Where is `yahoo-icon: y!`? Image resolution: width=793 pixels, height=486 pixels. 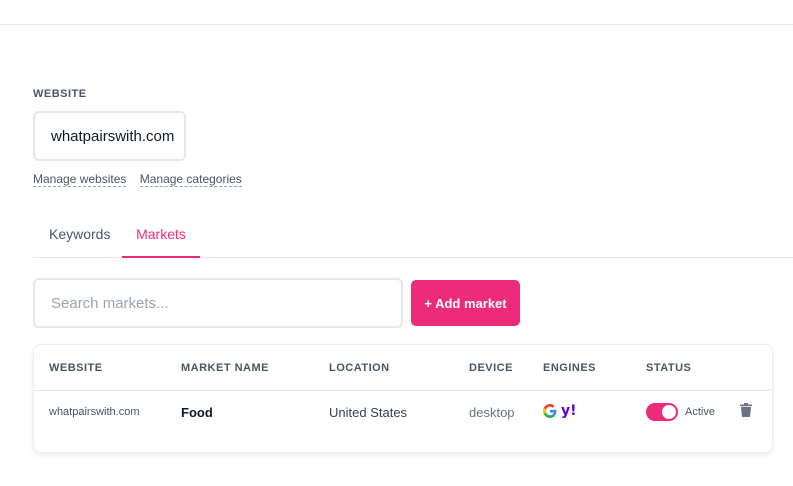 yahoo-icon: y! is located at coordinates (569, 411).